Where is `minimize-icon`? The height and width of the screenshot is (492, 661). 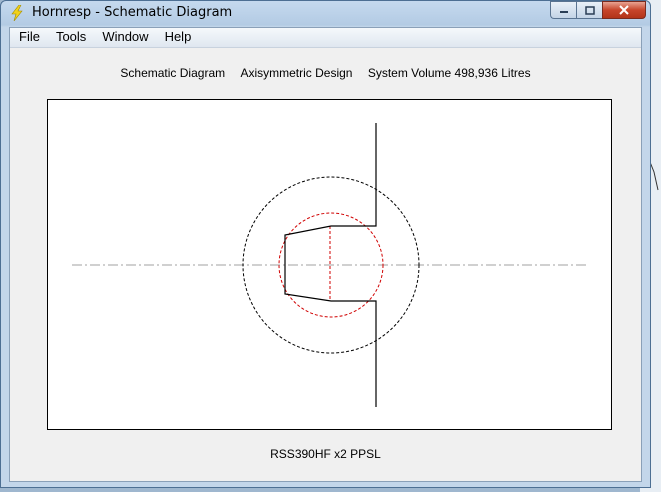 minimize-icon is located at coordinates (563, 12).